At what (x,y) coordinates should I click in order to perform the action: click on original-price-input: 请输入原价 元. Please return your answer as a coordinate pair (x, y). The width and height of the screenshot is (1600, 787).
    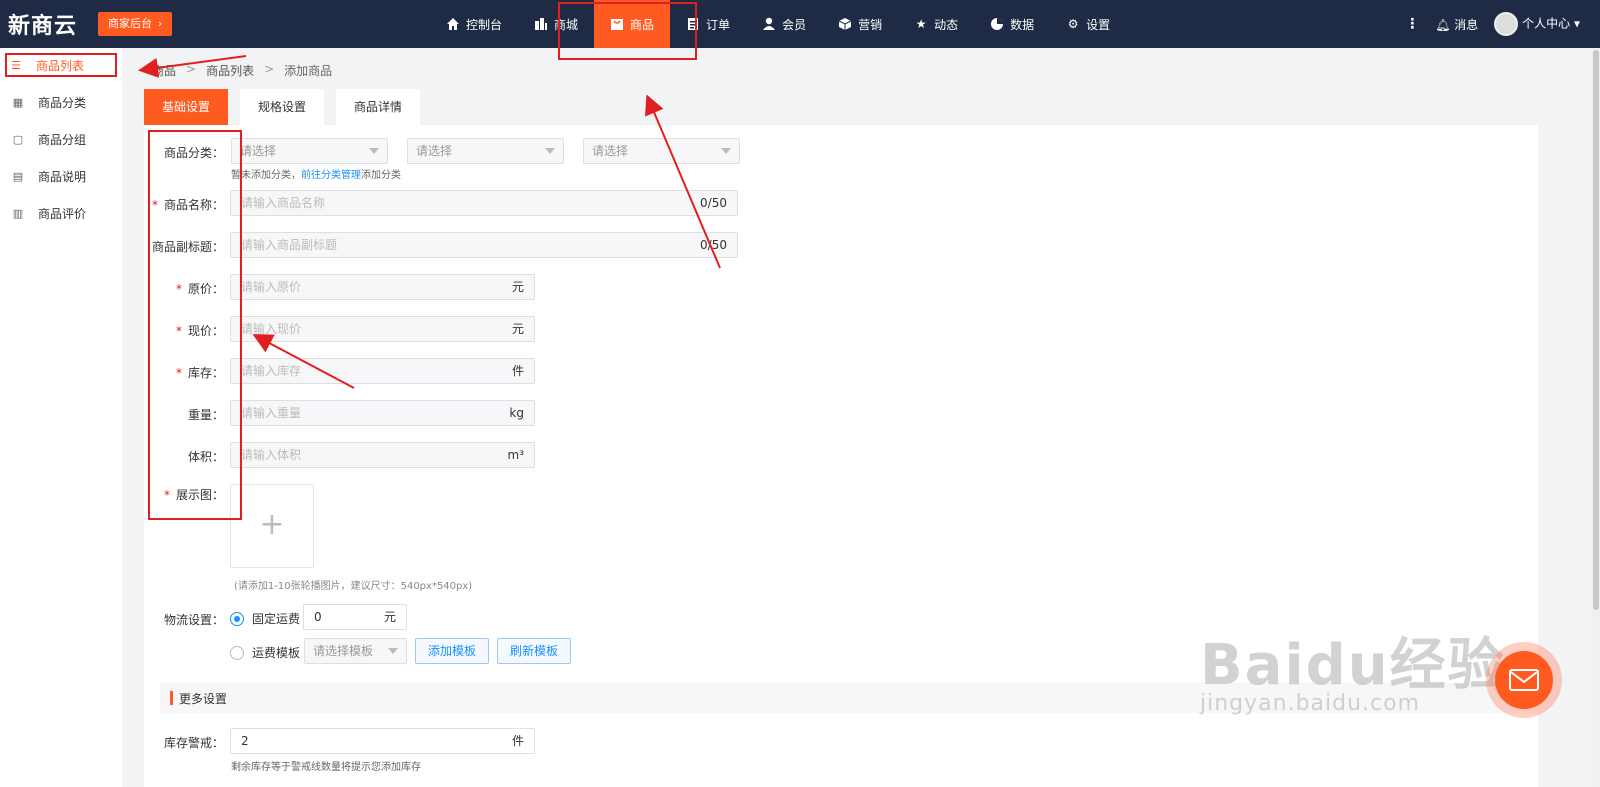
    Looking at the image, I should click on (382, 287).